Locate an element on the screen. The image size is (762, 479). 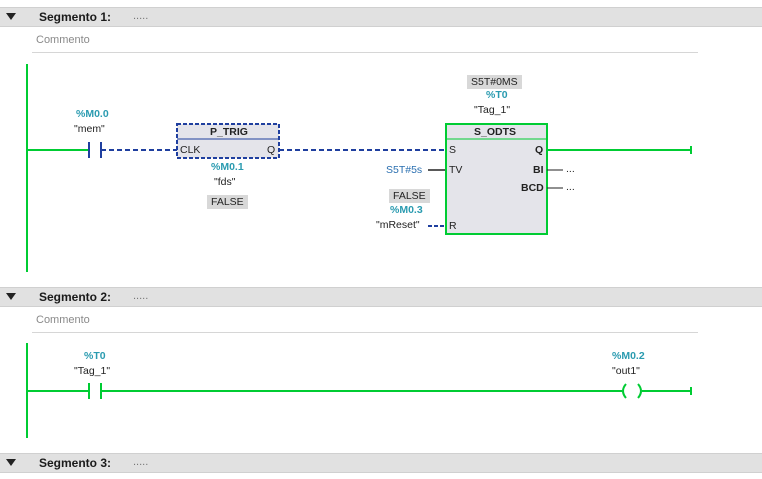
timer-block-frame is located at coordinates (496, 179).